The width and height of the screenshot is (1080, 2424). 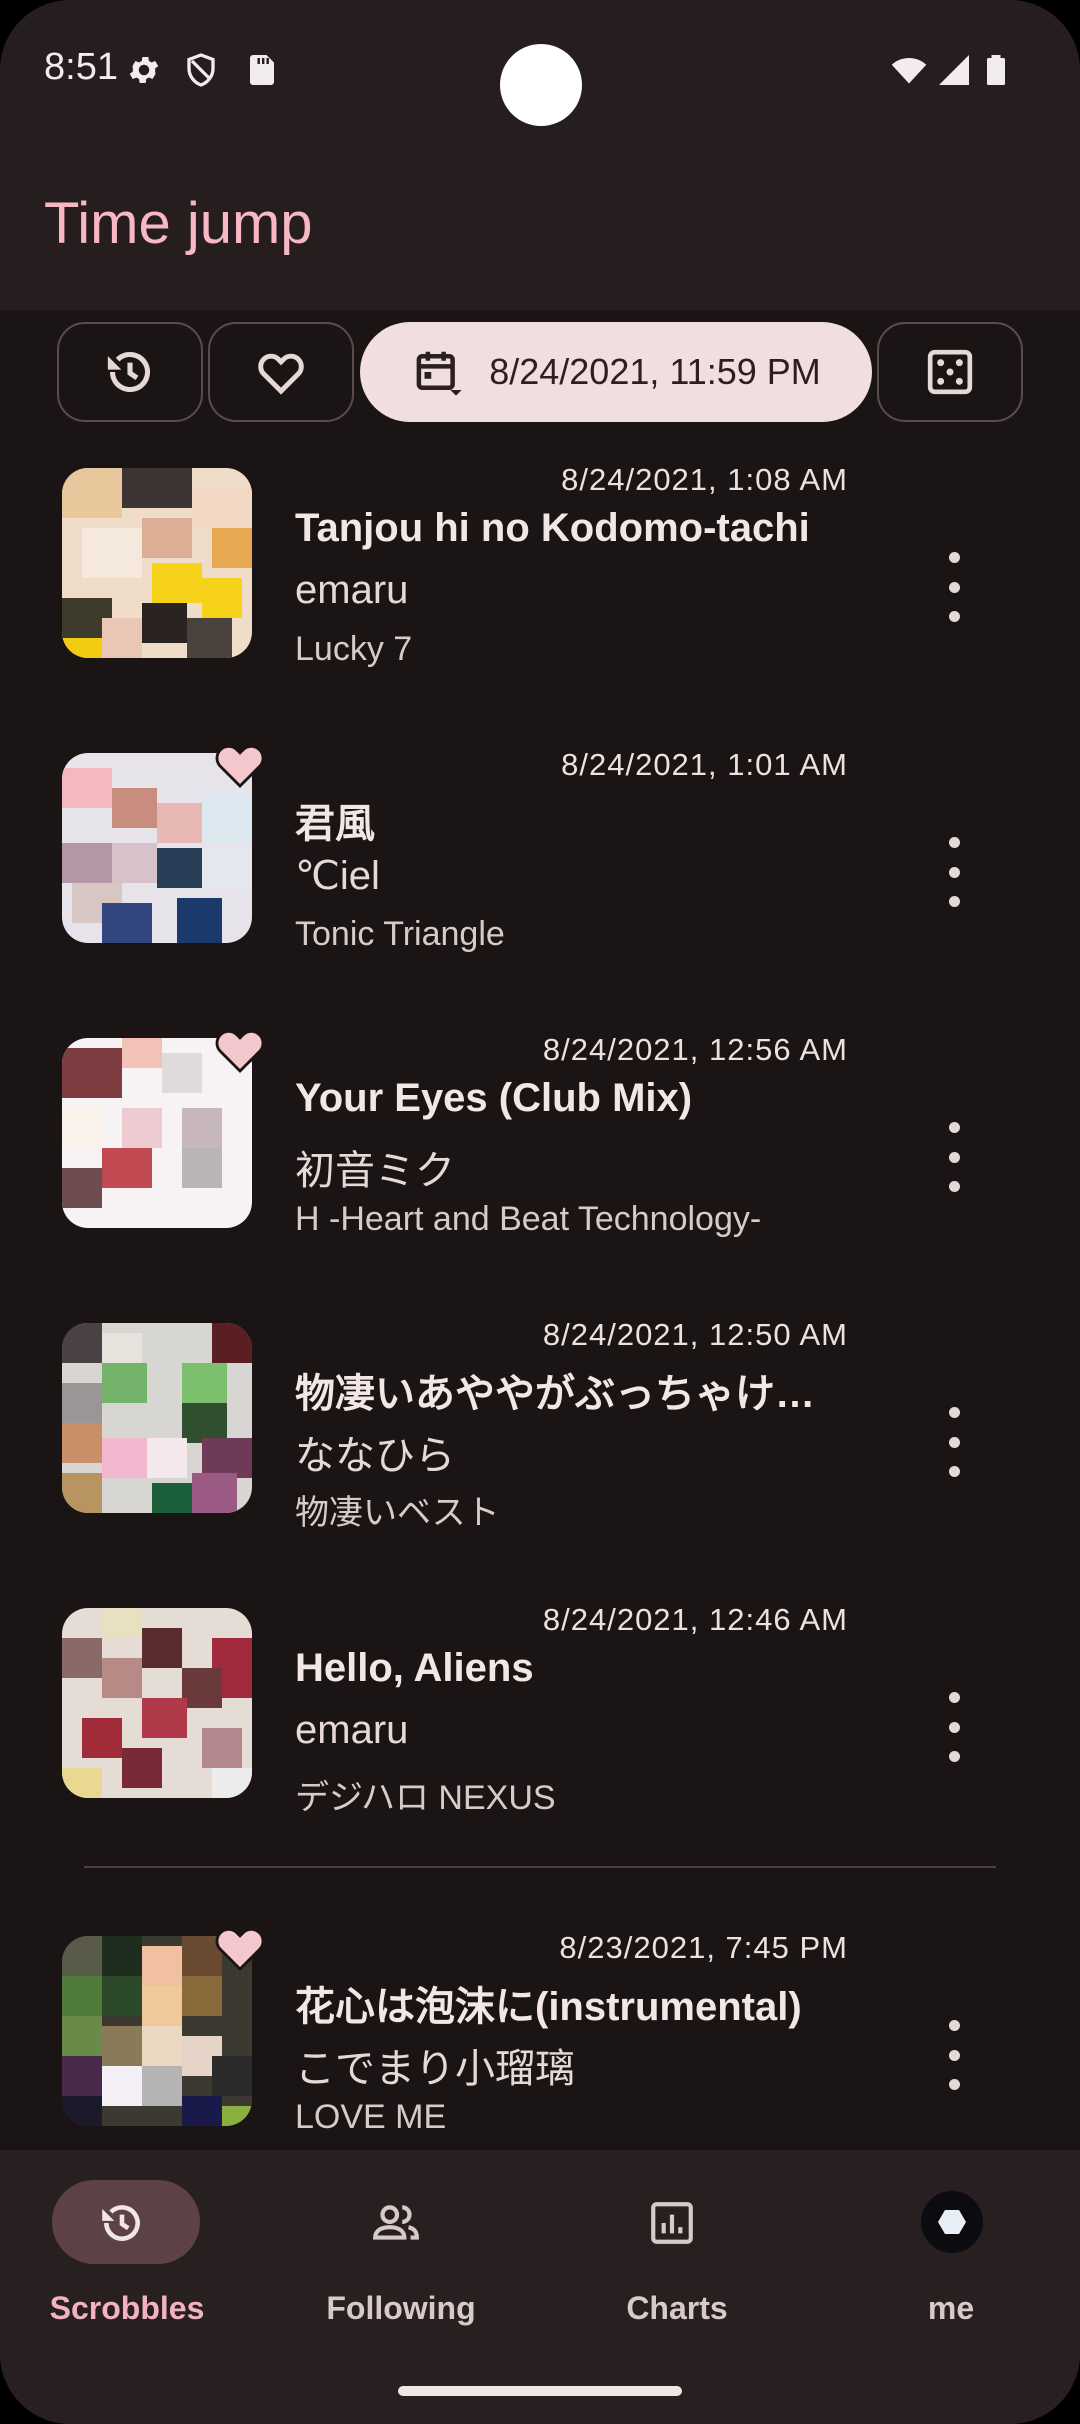 I want to click on track-title: 花心は泡沫に(instrumental), so click(x=548, y=2007).